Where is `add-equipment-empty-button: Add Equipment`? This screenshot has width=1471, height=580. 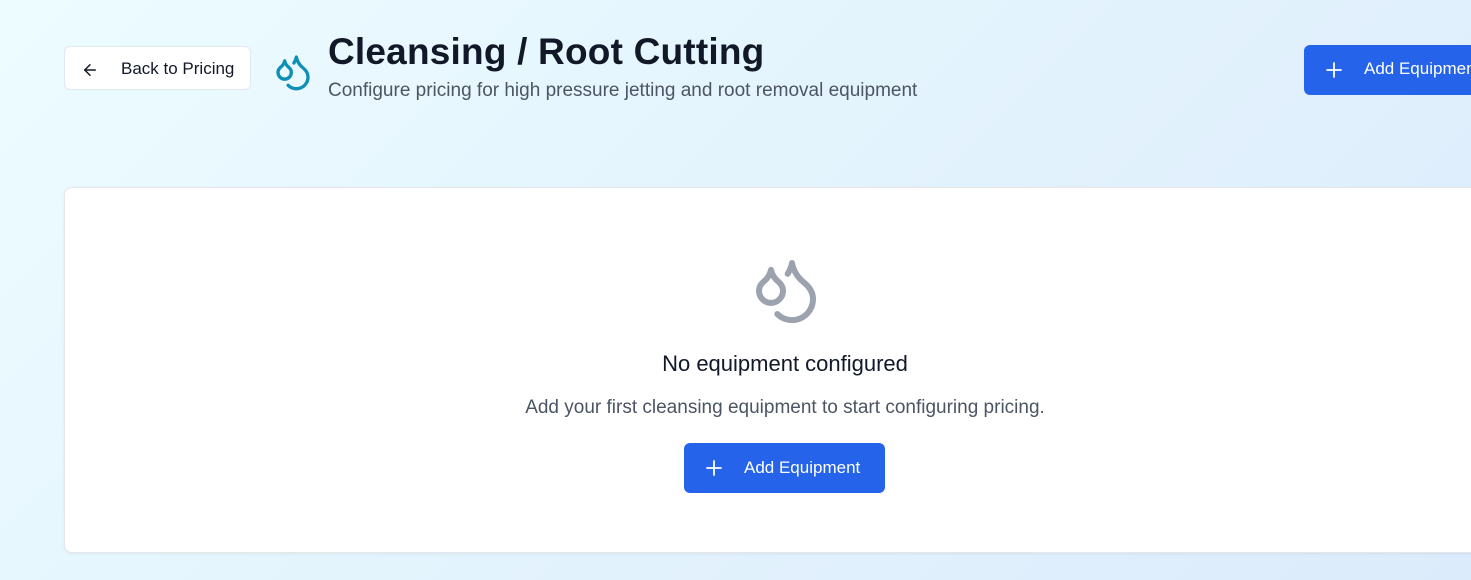 add-equipment-empty-button: Add Equipment is located at coordinates (784, 468).